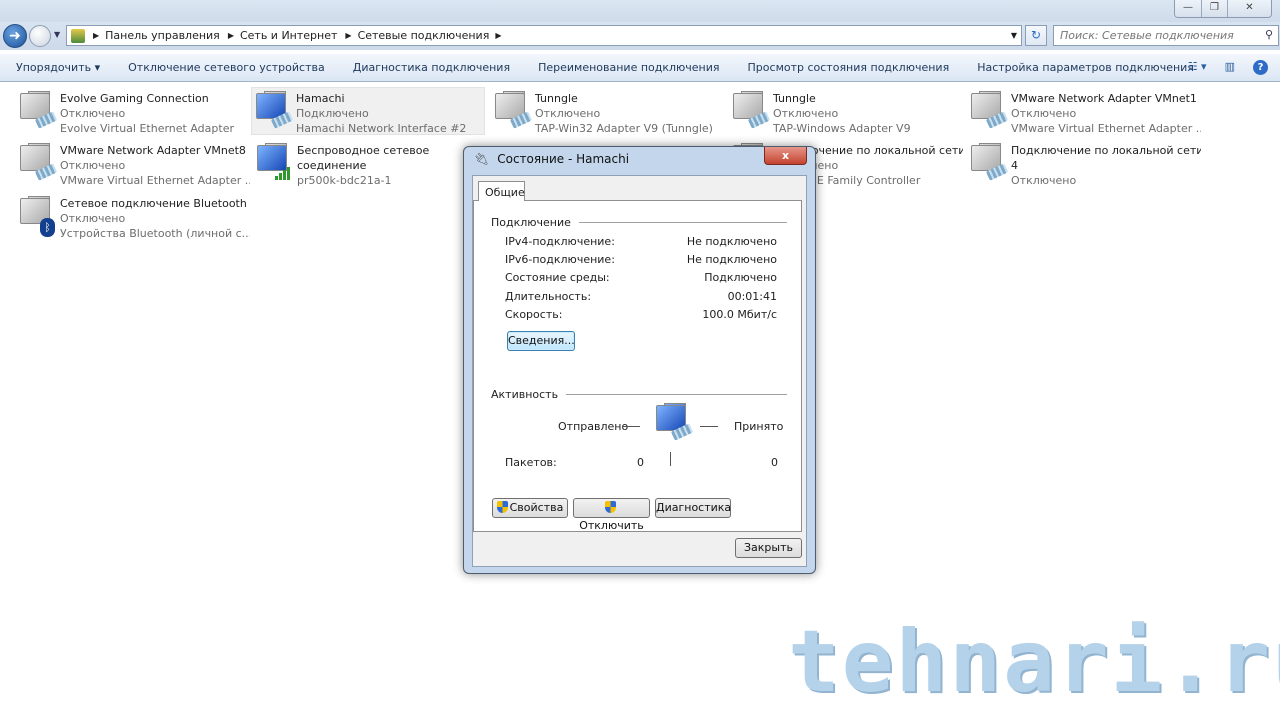 This screenshot has height=719, width=1280. I want to click on properties-button: Свойства, so click(530, 508).